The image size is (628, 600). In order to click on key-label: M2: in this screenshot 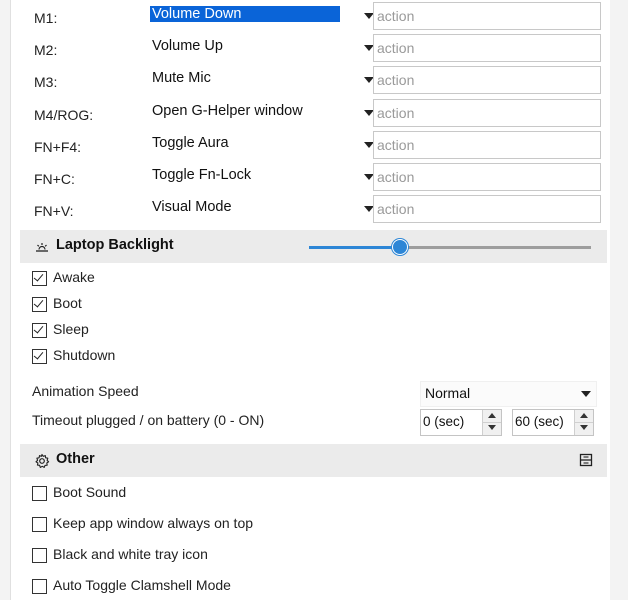, I will do `click(46, 50)`.